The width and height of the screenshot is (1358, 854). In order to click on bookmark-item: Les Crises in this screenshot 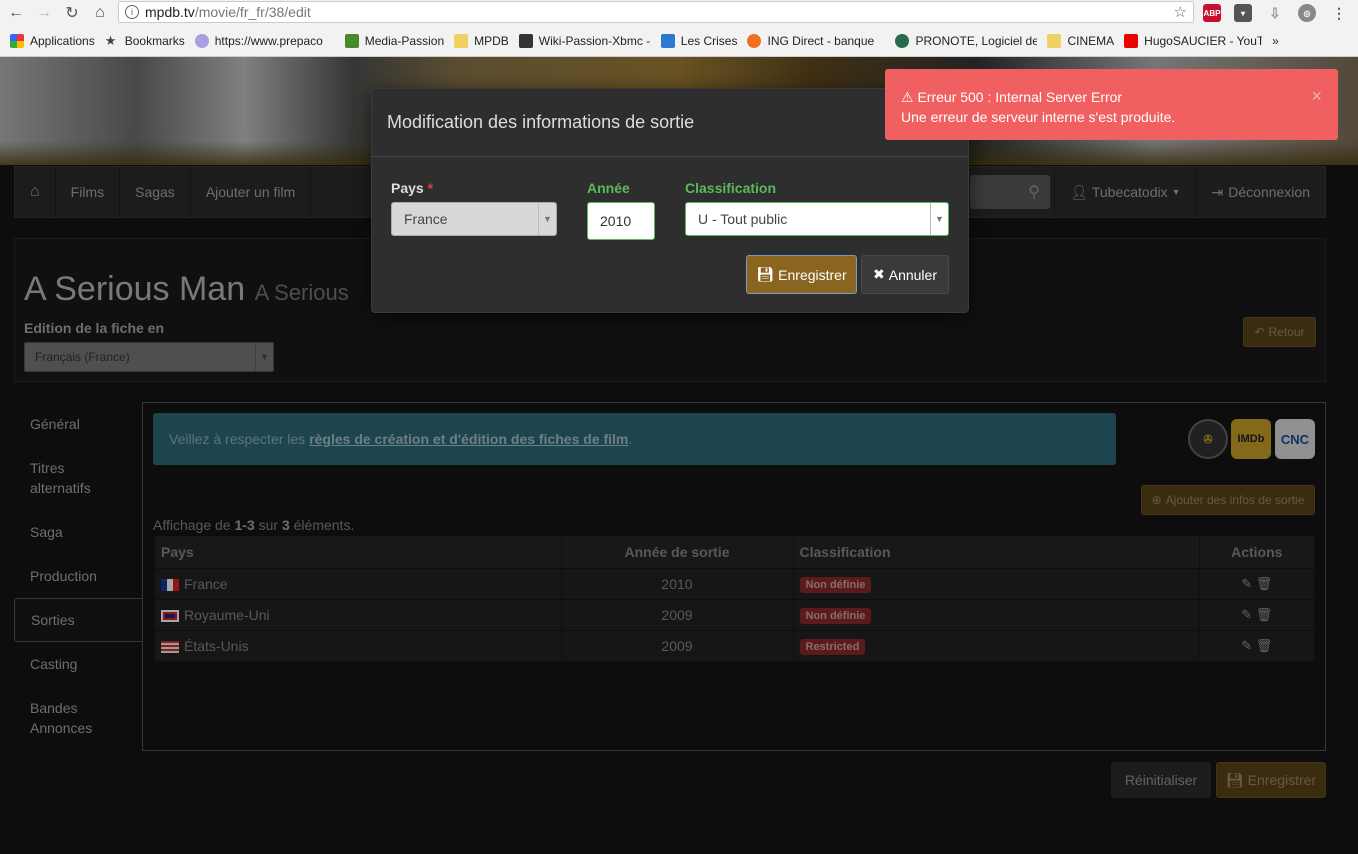, I will do `click(699, 41)`.